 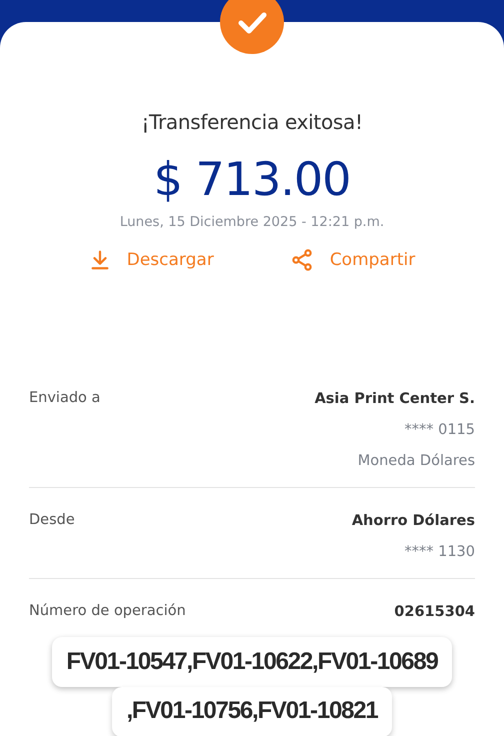 What do you see at coordinates (151, 260) in the screenshot?
I see `download-button: Descargar` at bounding box center [151, 260].